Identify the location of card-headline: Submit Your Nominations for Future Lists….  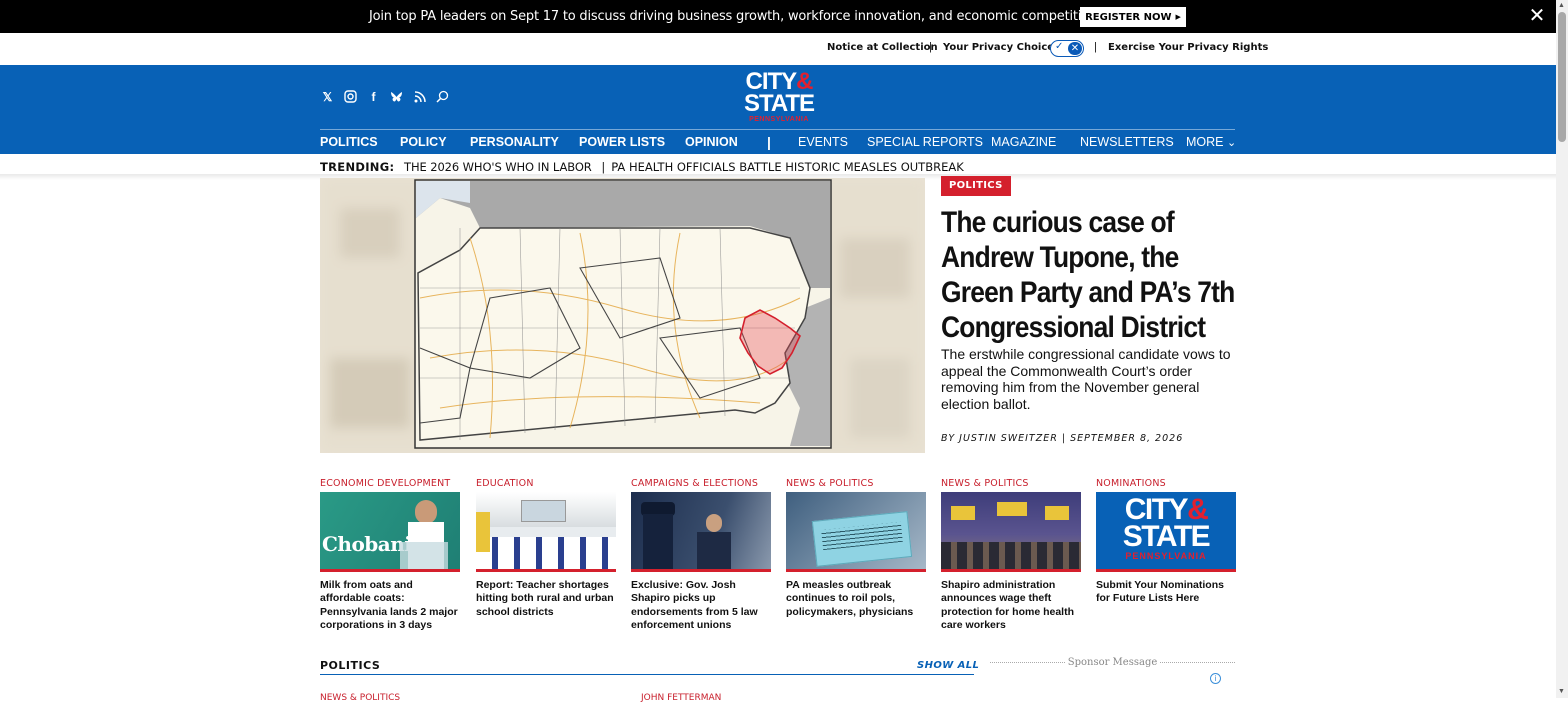
(1166, 592).